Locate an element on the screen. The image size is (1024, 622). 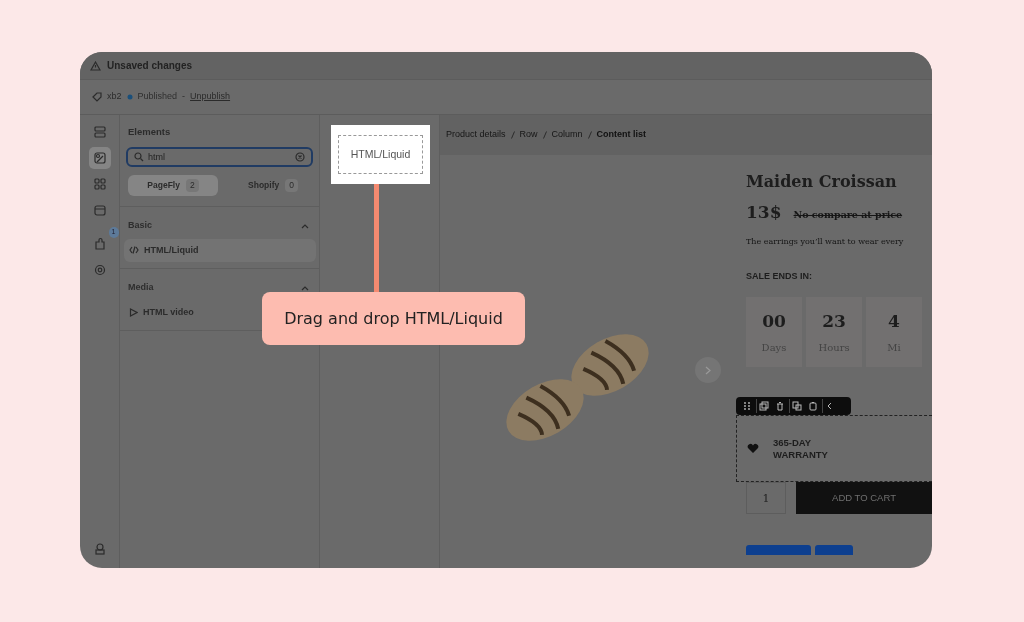
group-header: Basic is located at coordinates (219, 222).